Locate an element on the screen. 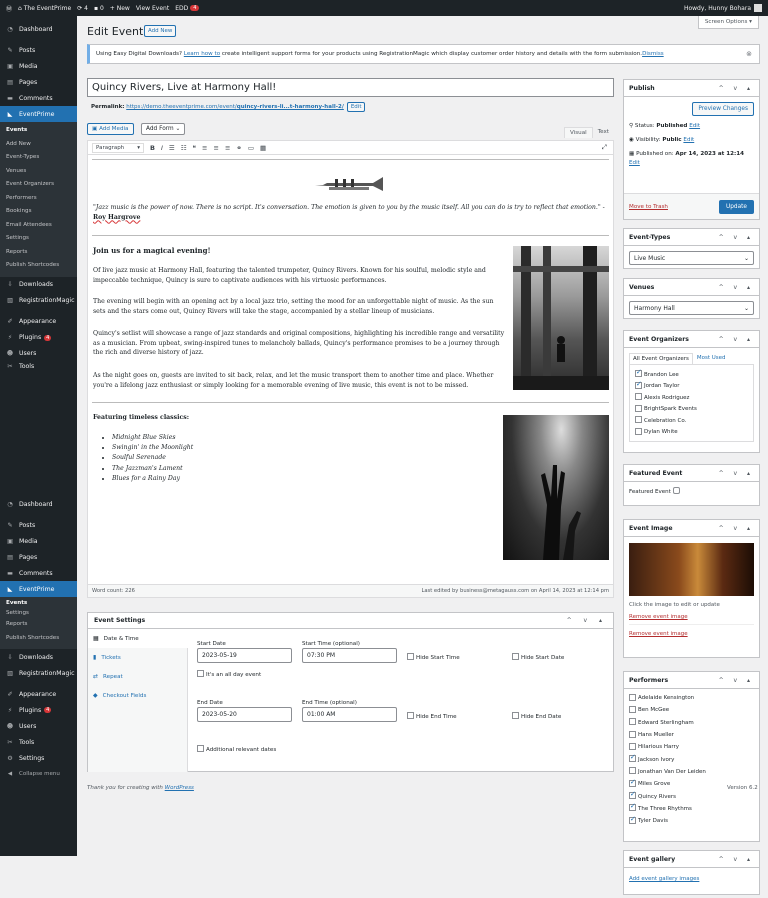 Image resolution: width=768 pixels, height=898 pixels. submenu-performers: Performers is located at coordinates (38, 199).